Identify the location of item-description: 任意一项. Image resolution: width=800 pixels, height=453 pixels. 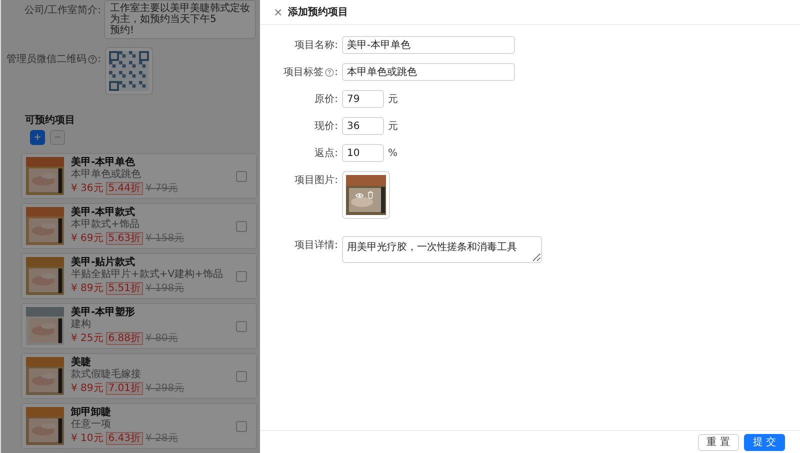
(91, 425).